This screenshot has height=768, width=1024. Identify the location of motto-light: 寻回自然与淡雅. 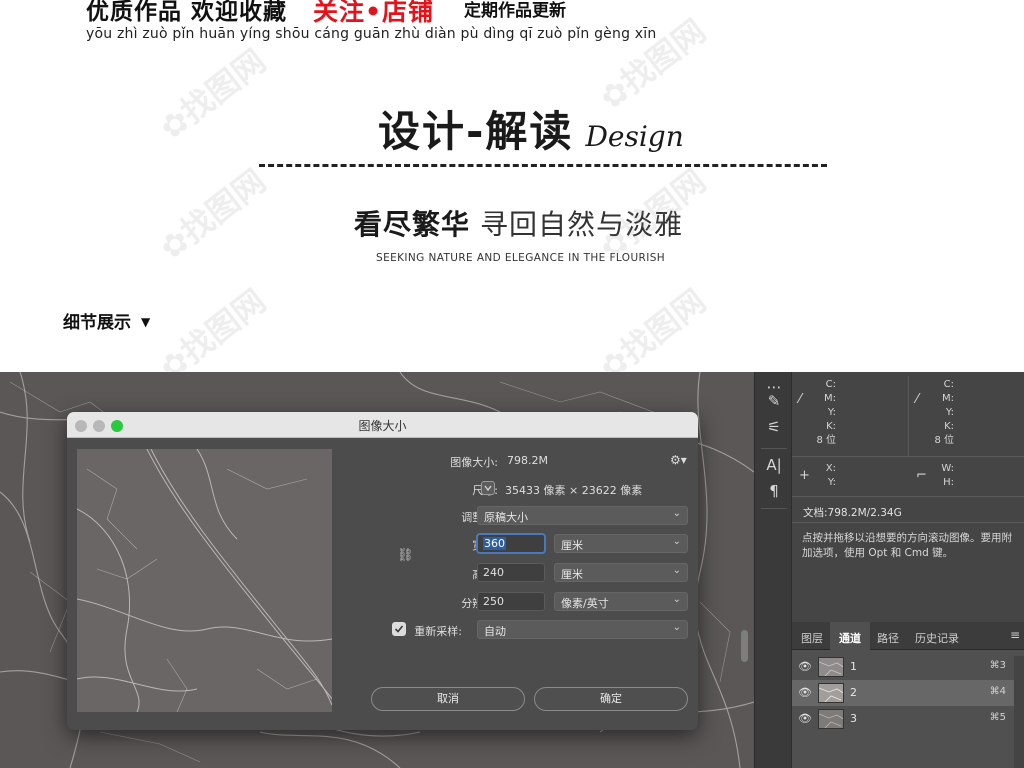
(582, 224).